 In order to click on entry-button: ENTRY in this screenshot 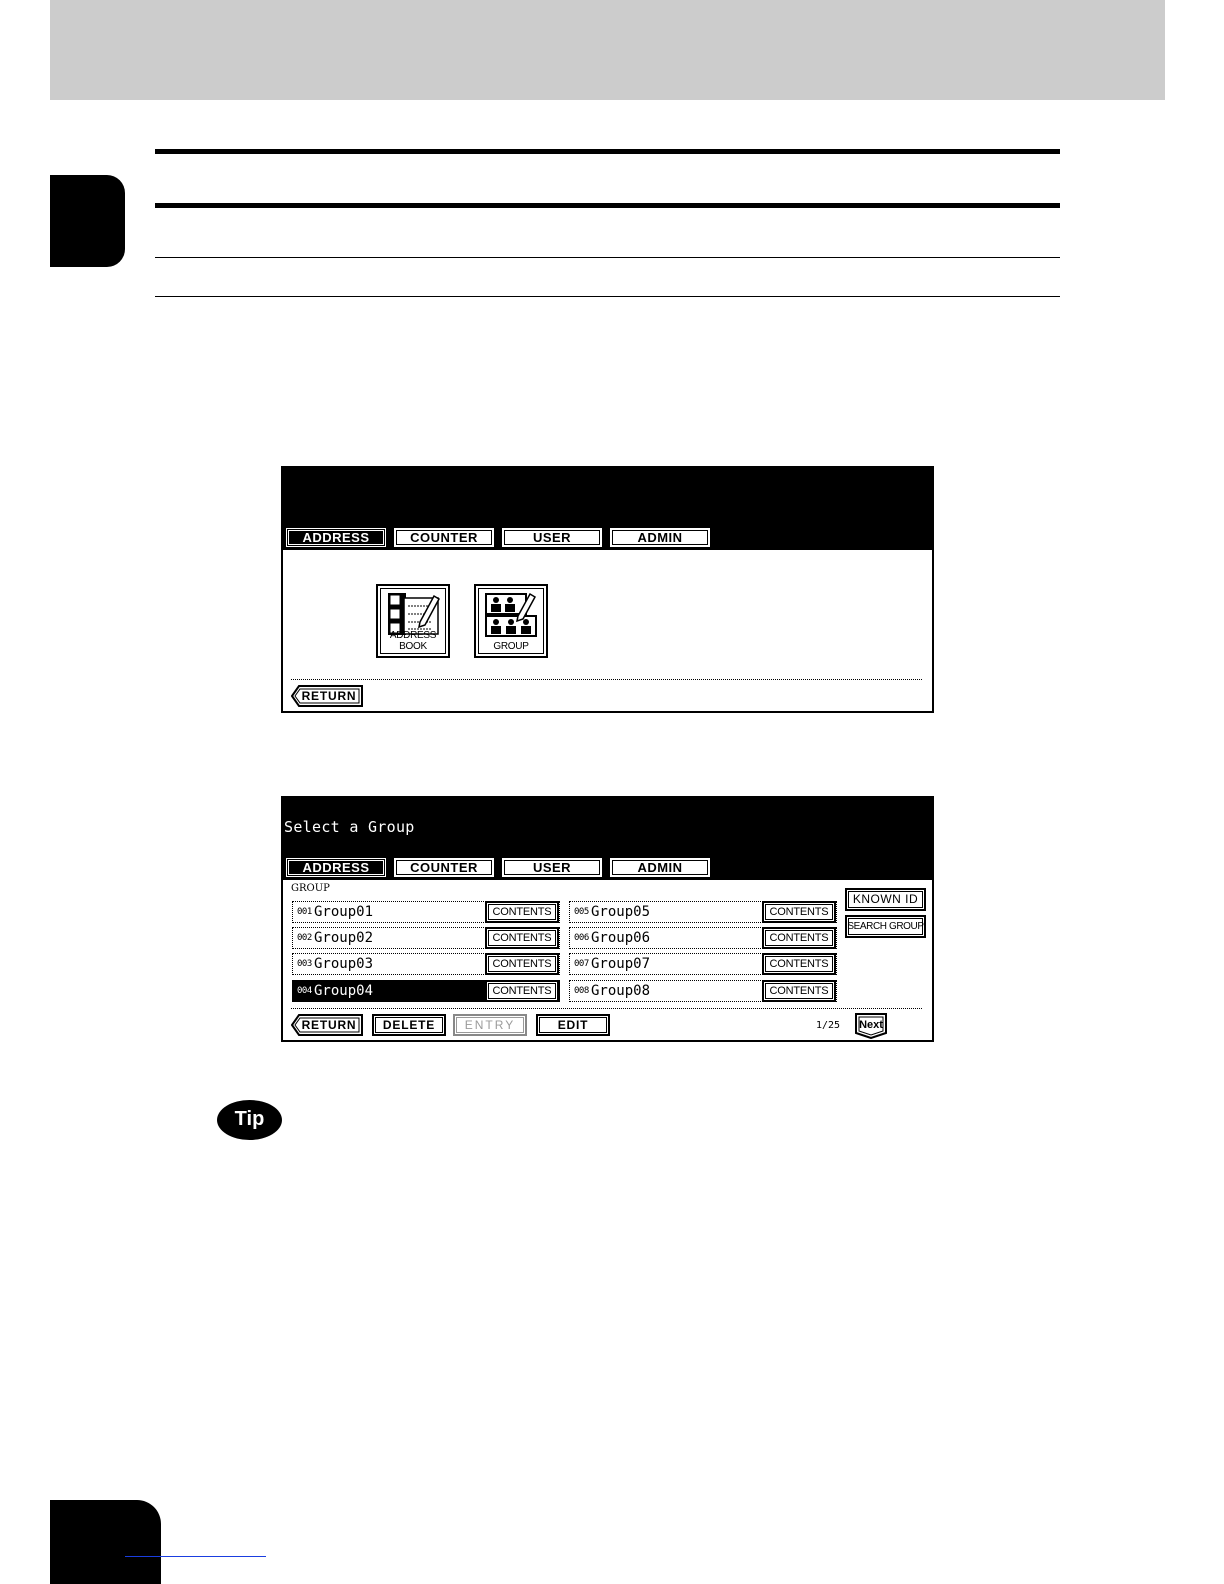, I will do `click(490, 1025)`.